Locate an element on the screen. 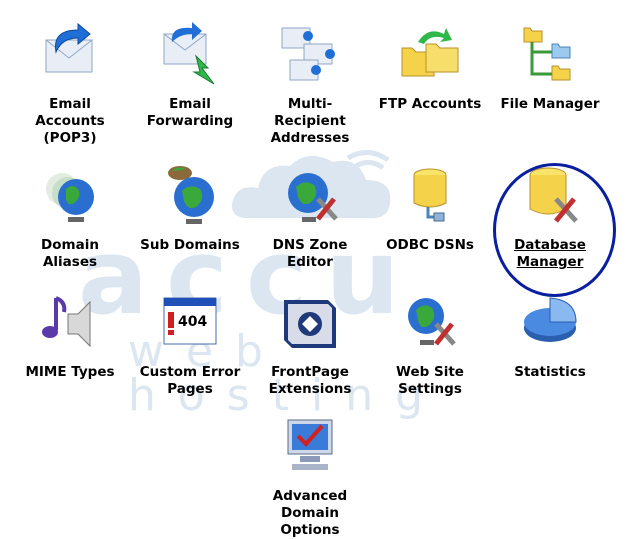  email-forwarding-item: Email Forwarding is located at coordinates (190, 76).